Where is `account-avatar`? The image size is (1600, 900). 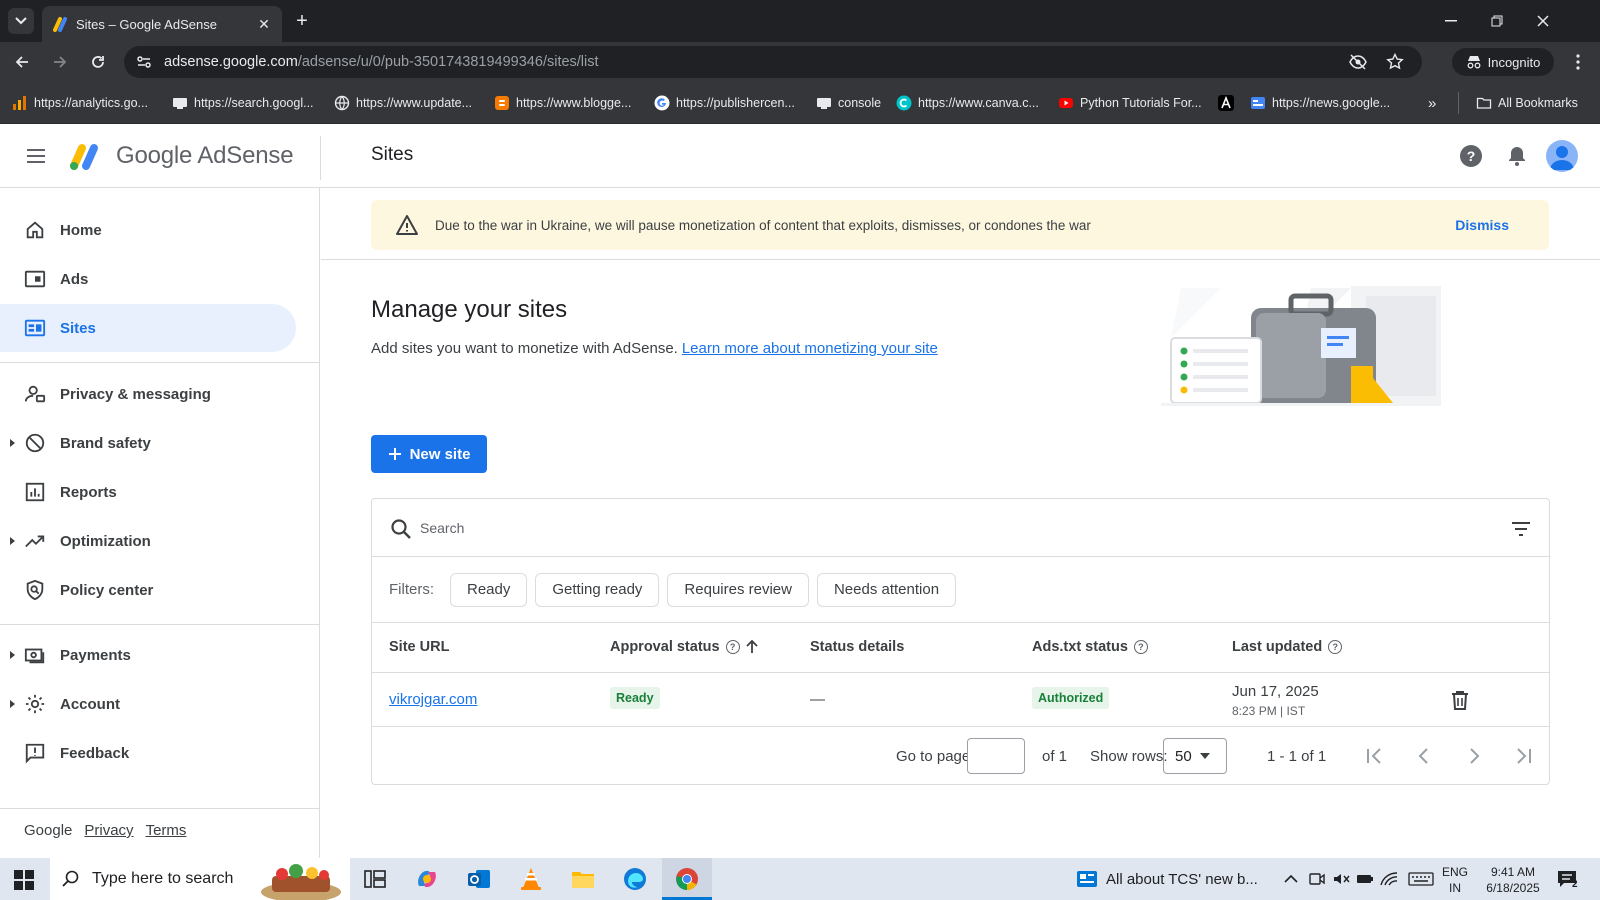 account-avatar is located at coordinates (1562, 156).